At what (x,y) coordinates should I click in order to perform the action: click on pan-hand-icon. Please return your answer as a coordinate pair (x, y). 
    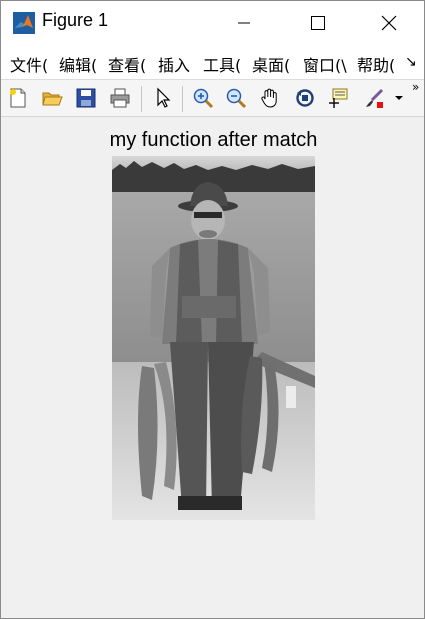
    Looking at the image, I should click on (269, 98).